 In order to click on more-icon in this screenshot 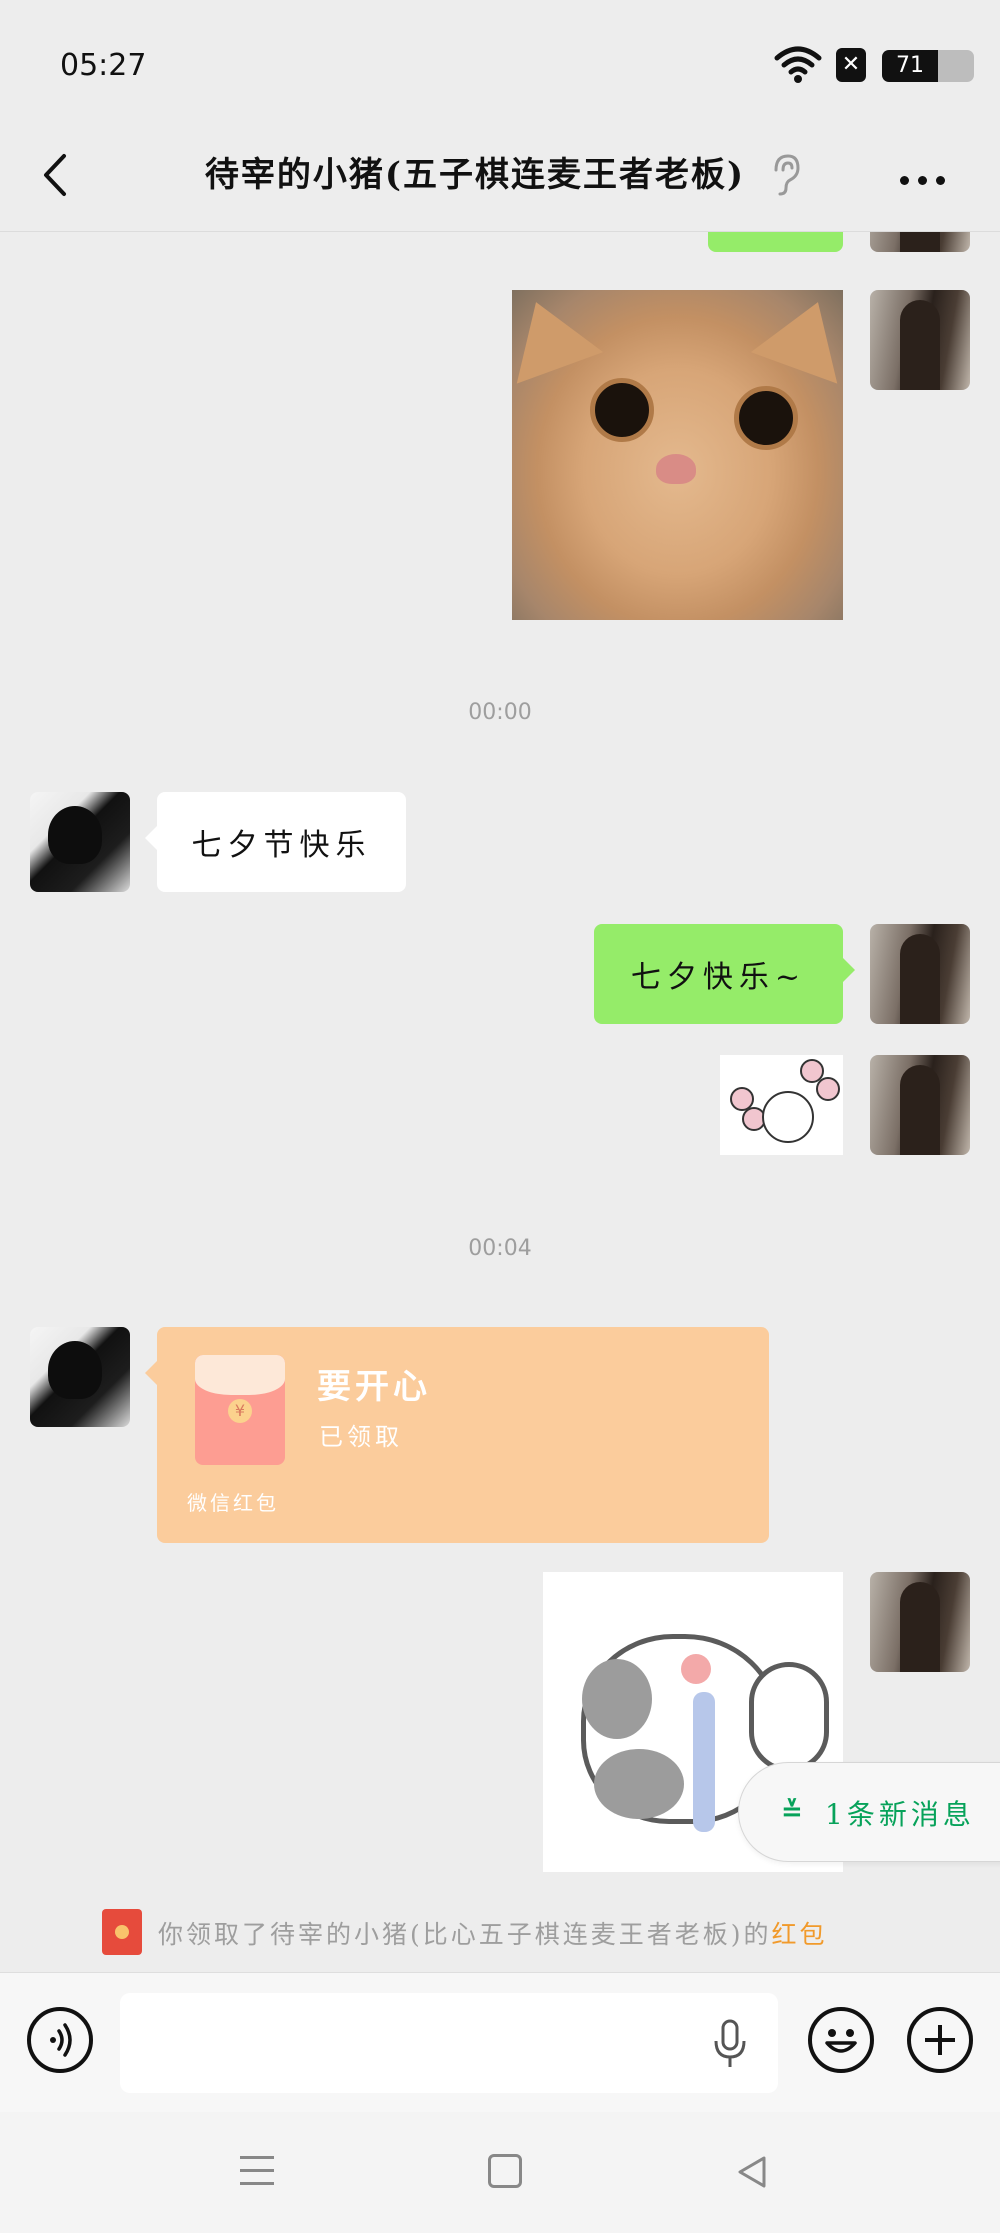, I will do `click(930, 177)`.